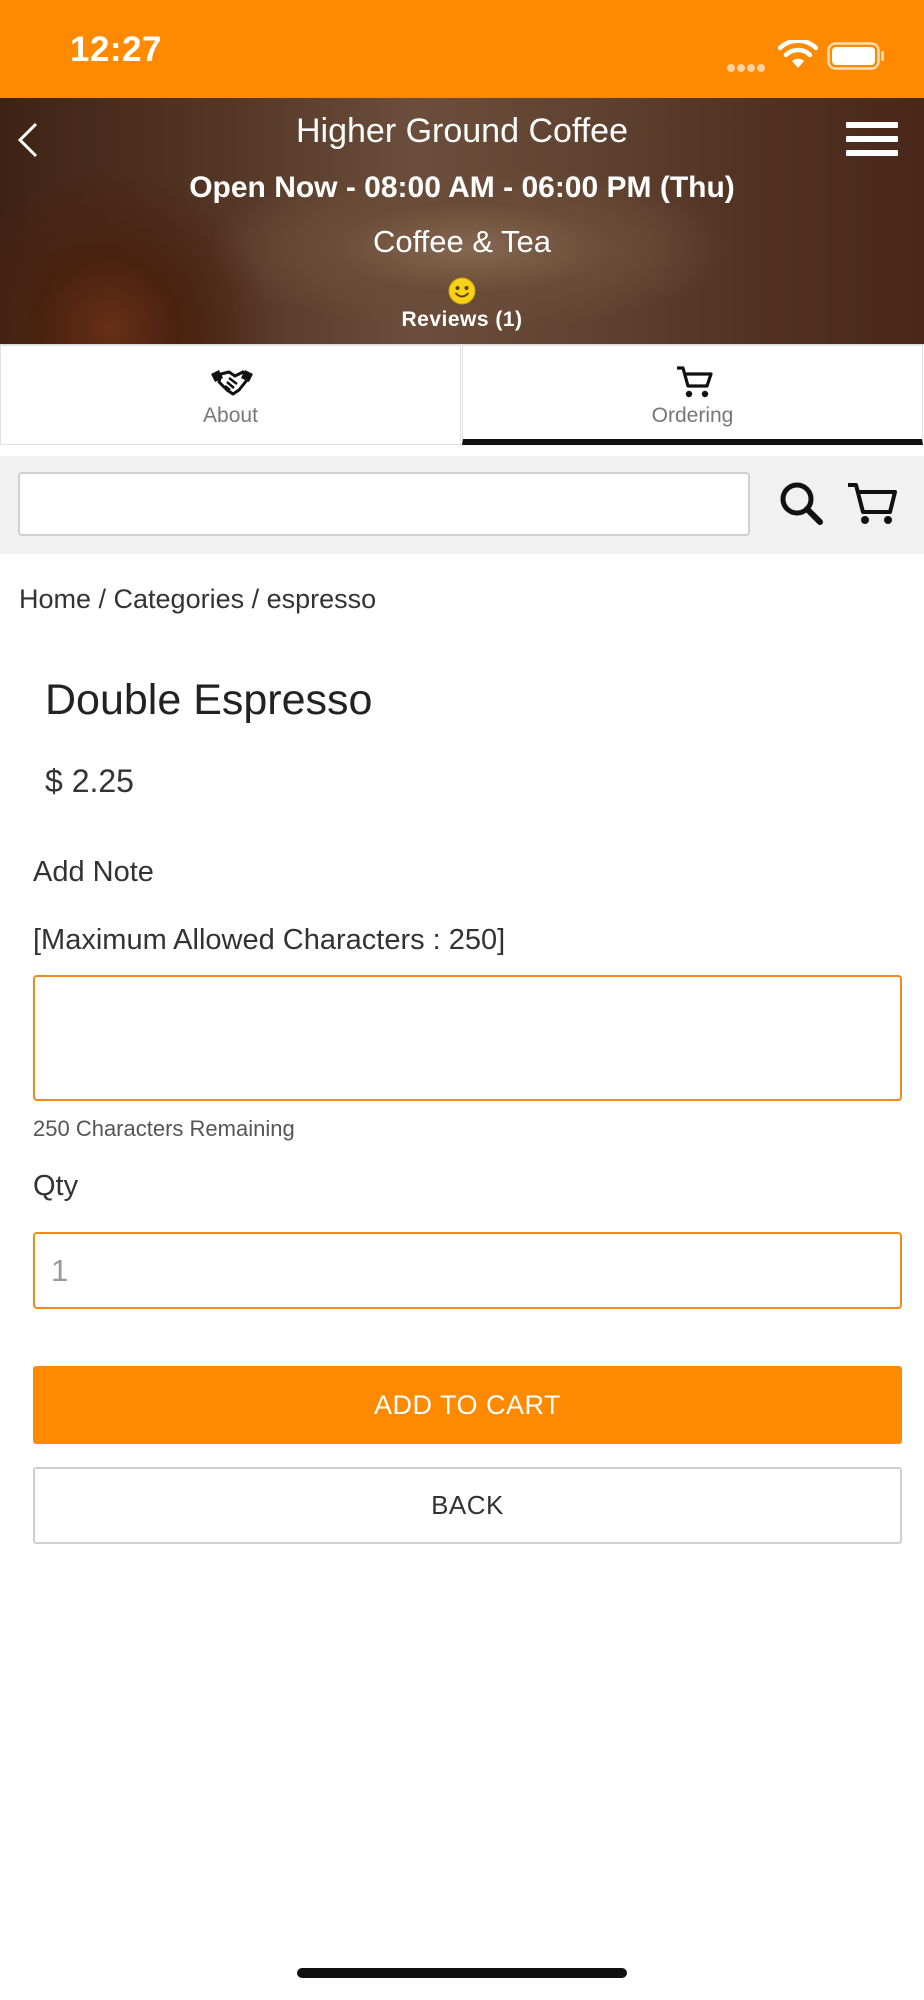 This screenshot has height=2000, width=924. Describe the element at coordinates (164, 1128) in the screenshot. I see `characters-remaining: 250 Characters Remaining` at that location.